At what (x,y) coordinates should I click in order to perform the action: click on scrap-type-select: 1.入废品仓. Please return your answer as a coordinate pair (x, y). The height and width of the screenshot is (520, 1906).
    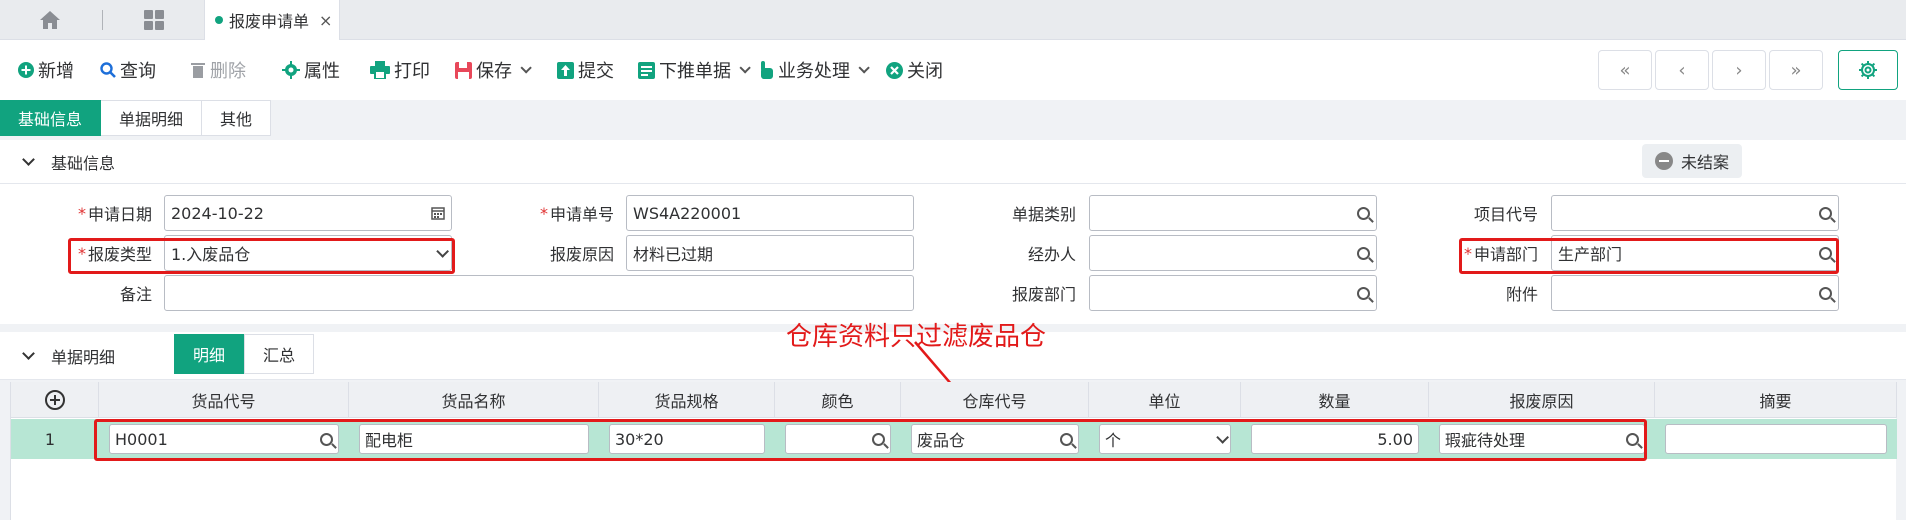
    Looking at the image, I should click on (308, 253).